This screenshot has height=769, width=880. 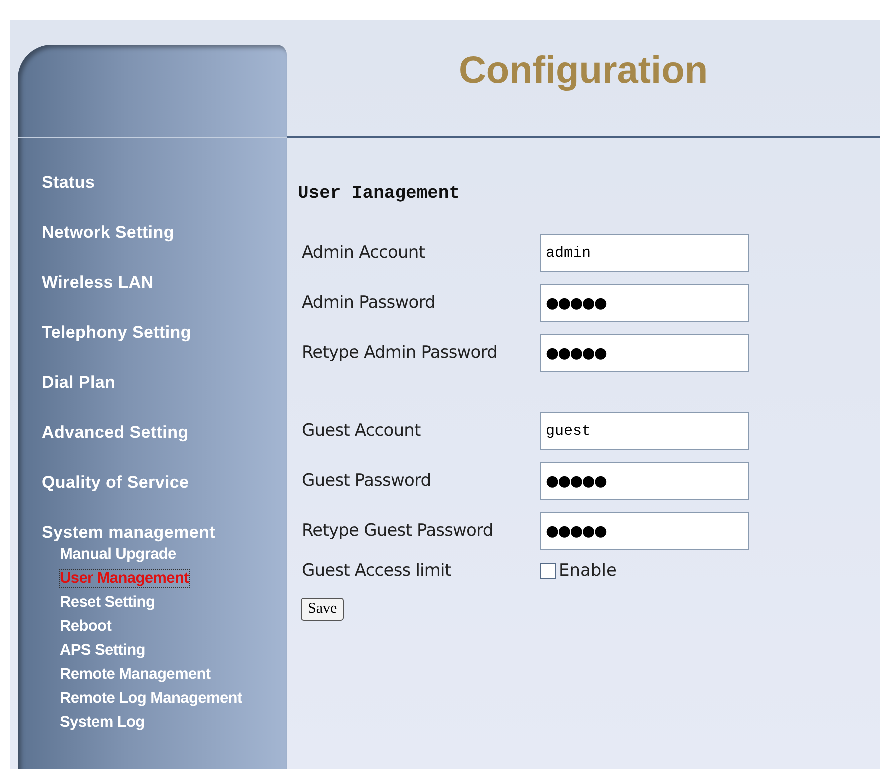 What do you see at coordinates (151, 698) in the screenshot?
I see `sidebar-subitem: Remote Log Management` at bounding box center [151, 698].